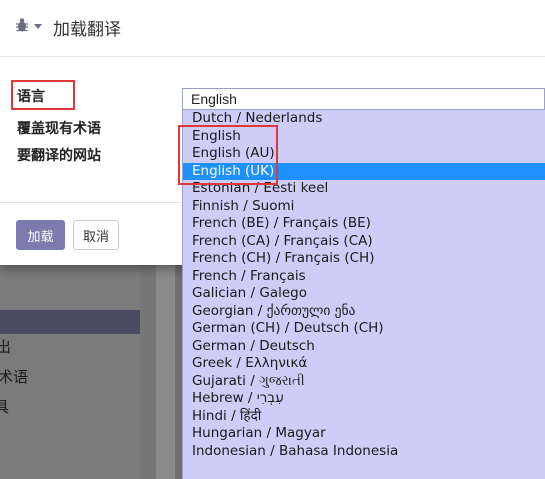 The image size is (545, 479). Describe the element at coordinates (272, 28) in the screenshot. I see `dialog-header: 加载翻译` at that location.